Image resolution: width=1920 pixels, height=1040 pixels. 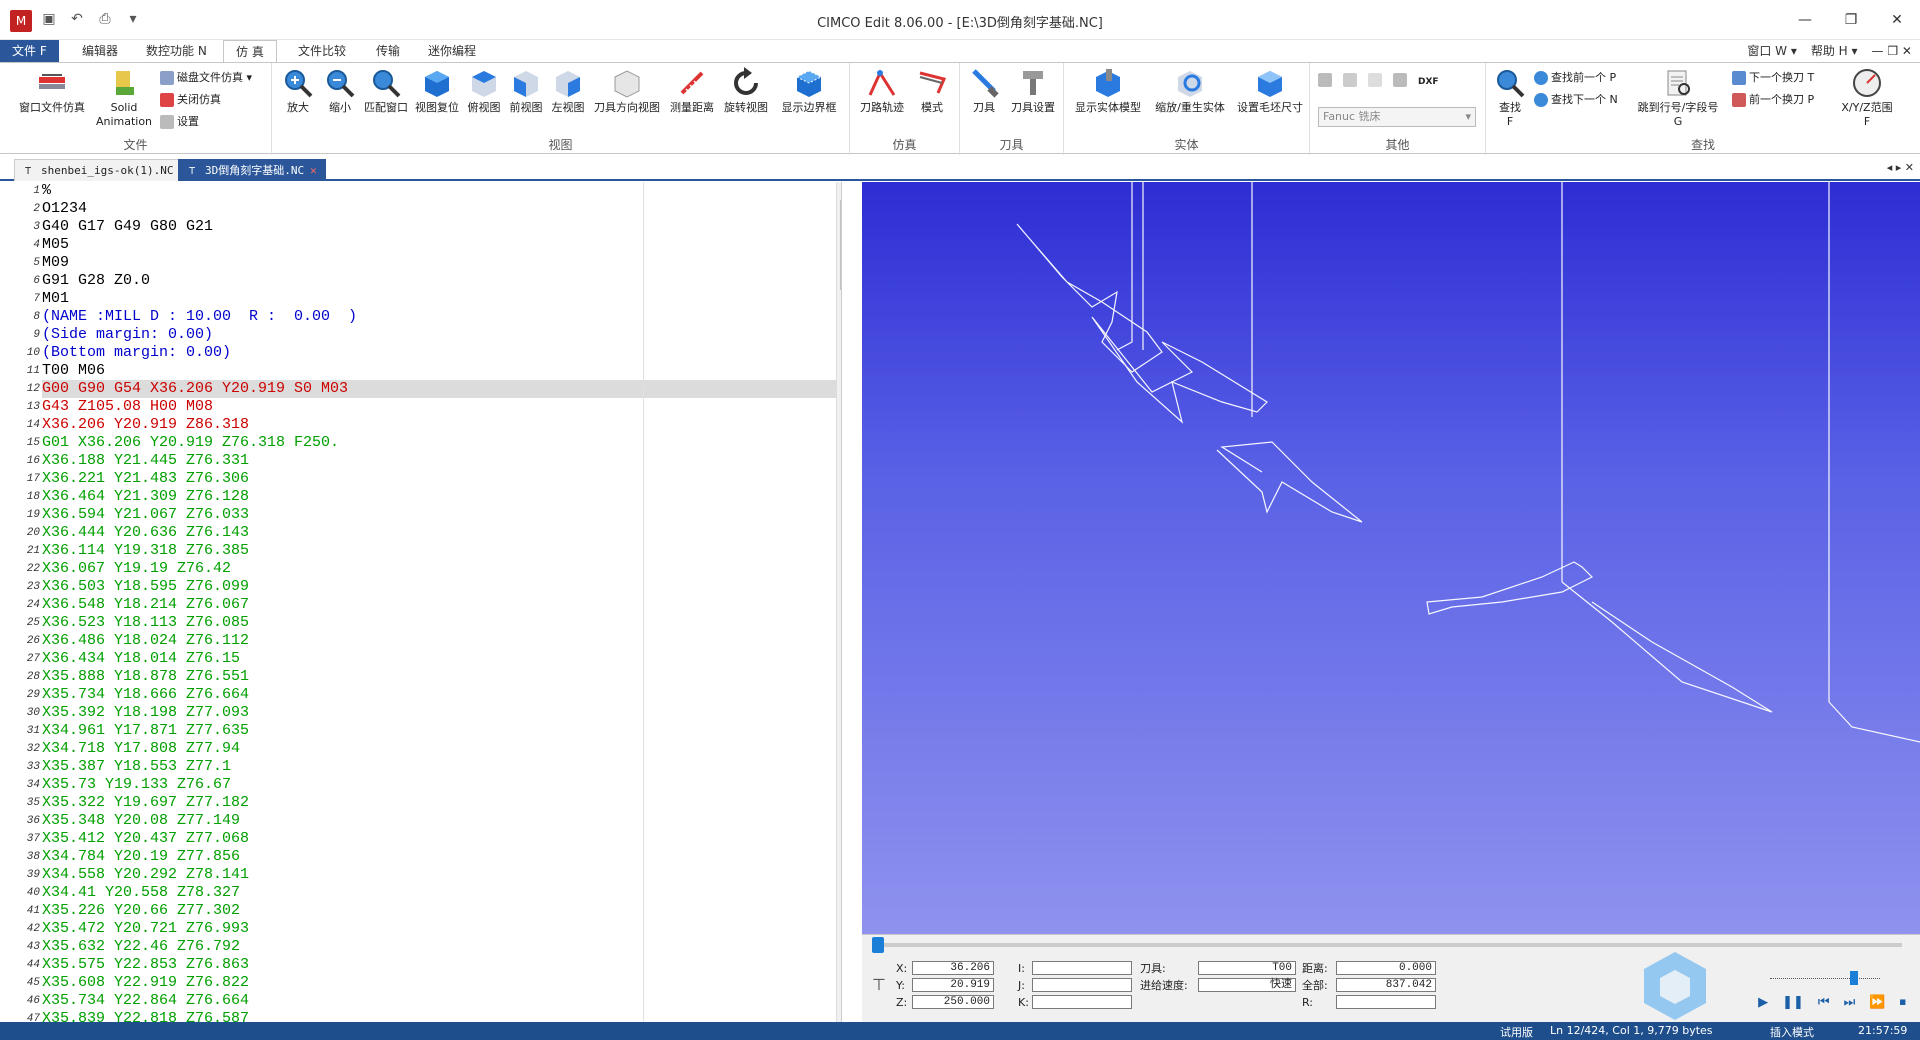 What do you see at coordinates (1375, 80) in the screenshot?
I see `image-icon` at bounding box center [1375, 80].